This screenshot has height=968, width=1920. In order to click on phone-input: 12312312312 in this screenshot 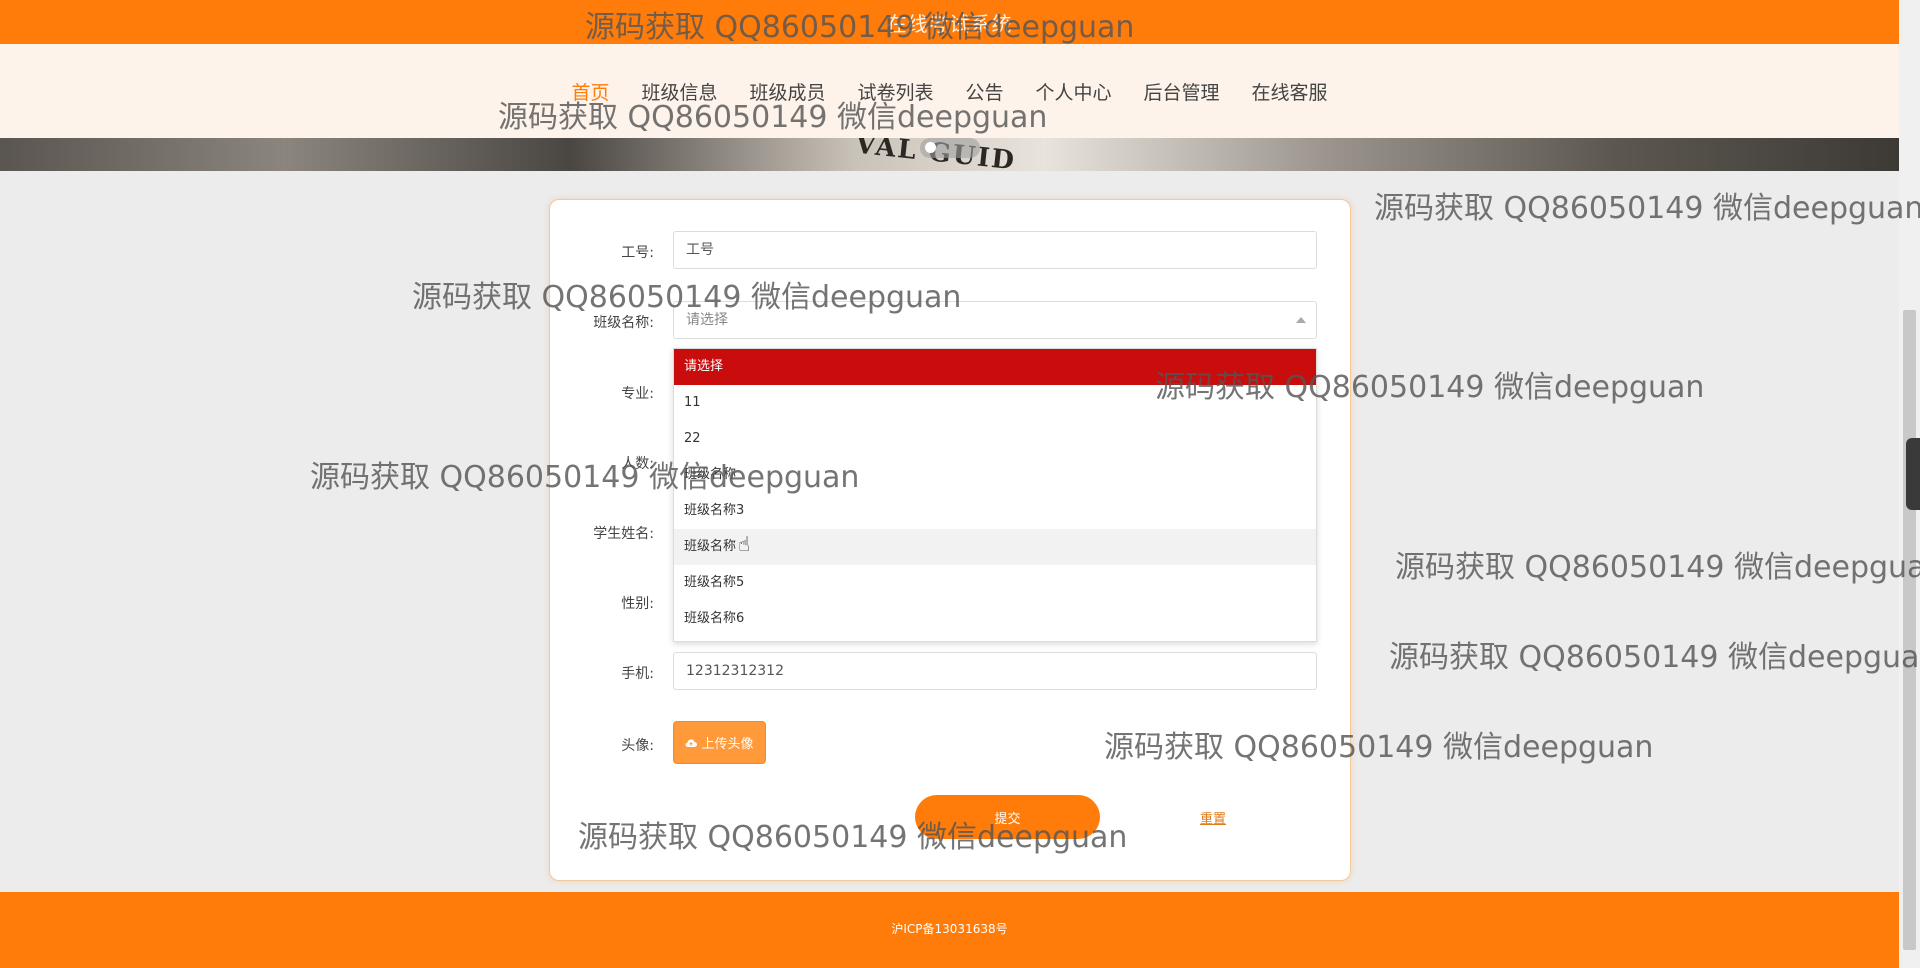, I will do `click(995, 671)`.